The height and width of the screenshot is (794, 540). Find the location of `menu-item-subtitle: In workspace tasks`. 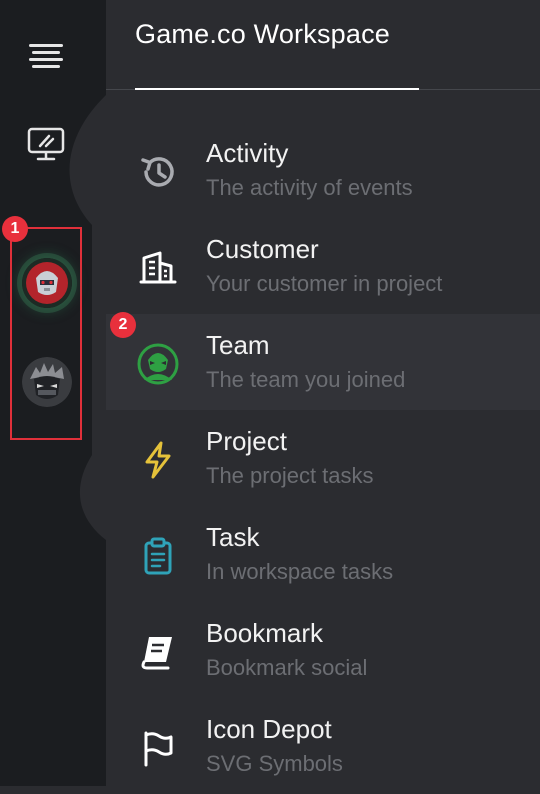

menu-item-subtitle: In workspace tasks is located at coordinates (300, 571).